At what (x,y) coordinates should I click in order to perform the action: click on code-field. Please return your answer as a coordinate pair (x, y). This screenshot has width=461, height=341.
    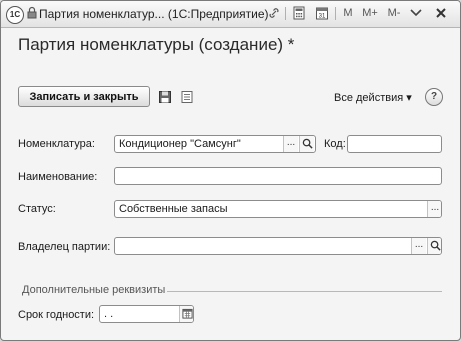
    Looking at the image, I should click on (394, 144).